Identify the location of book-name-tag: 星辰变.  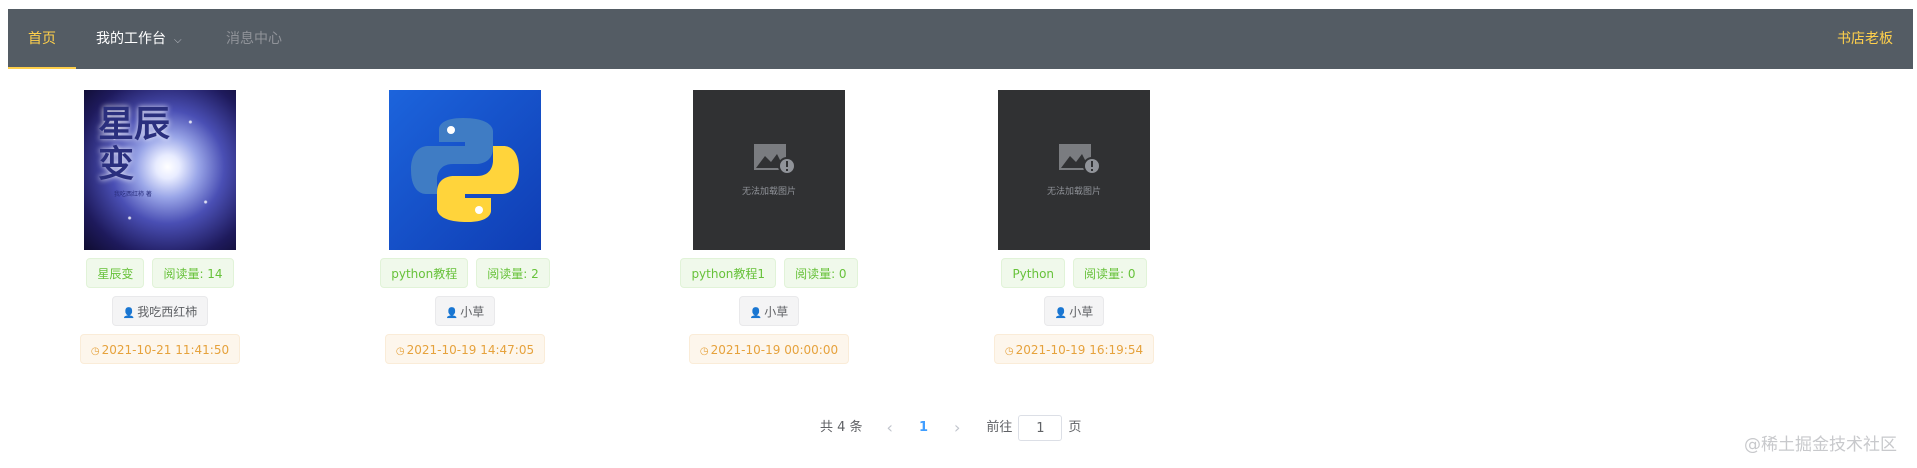
(115, 273).